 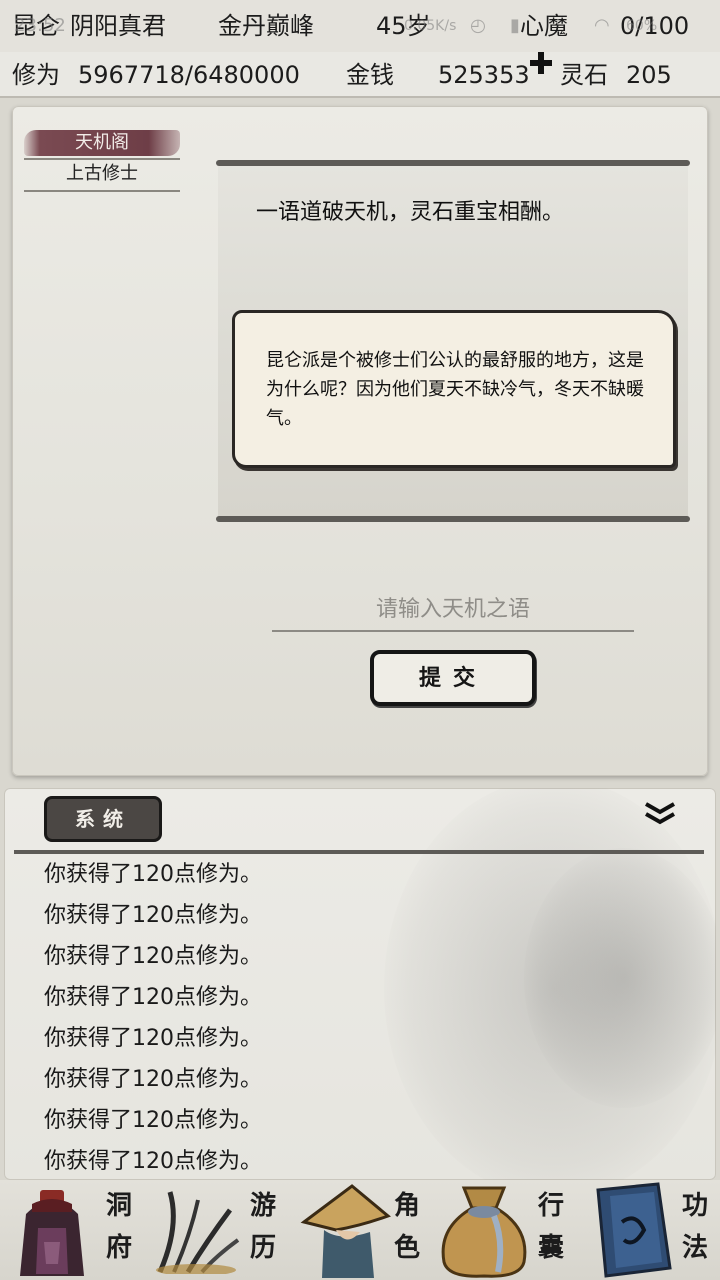 What do you see at coordinates (118, 1248) in the screenshot?
I see `nav-label-bottom: 府` at bounding box center [118, 1248].